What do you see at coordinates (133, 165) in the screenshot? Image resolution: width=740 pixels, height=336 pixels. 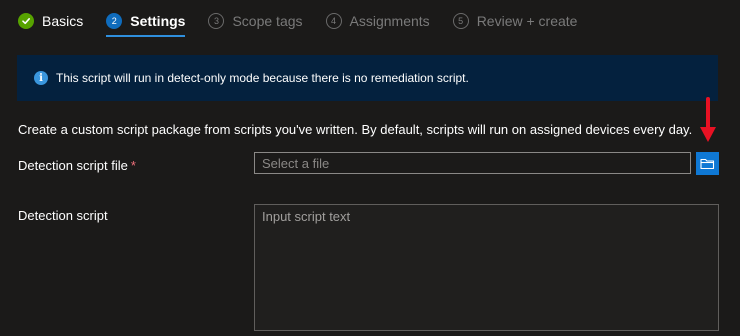 I see `required-marker: *` at bounding box center [133, 165].